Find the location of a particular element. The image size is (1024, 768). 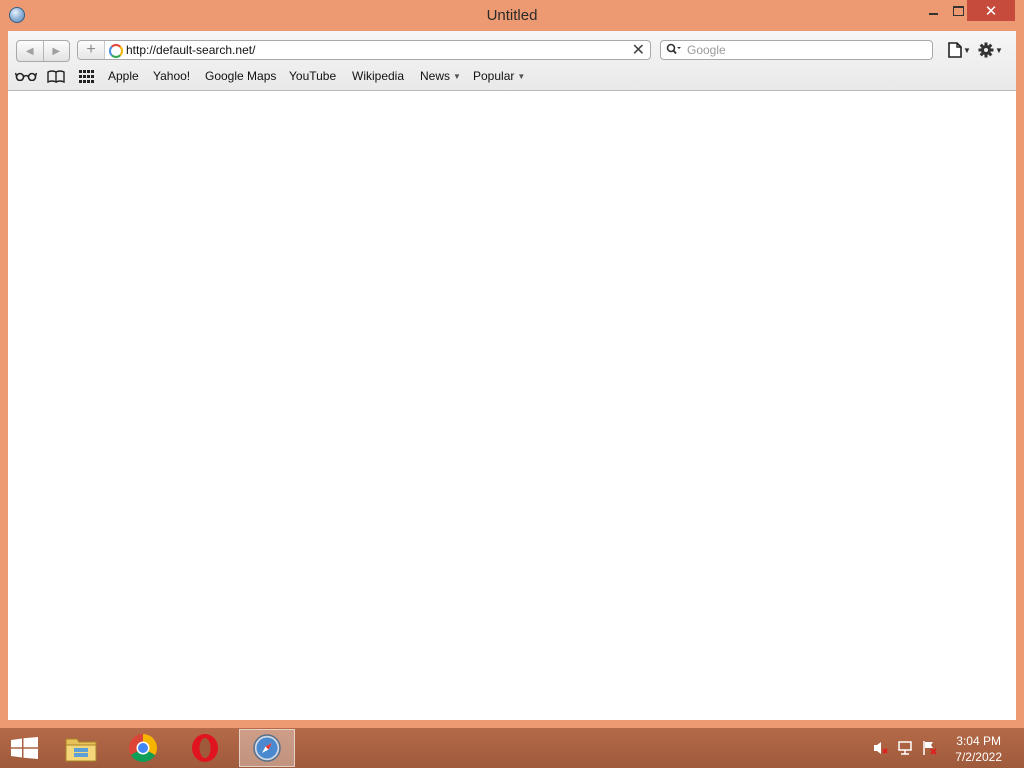

site-favicon-icon is located at coordinates (116, 51).